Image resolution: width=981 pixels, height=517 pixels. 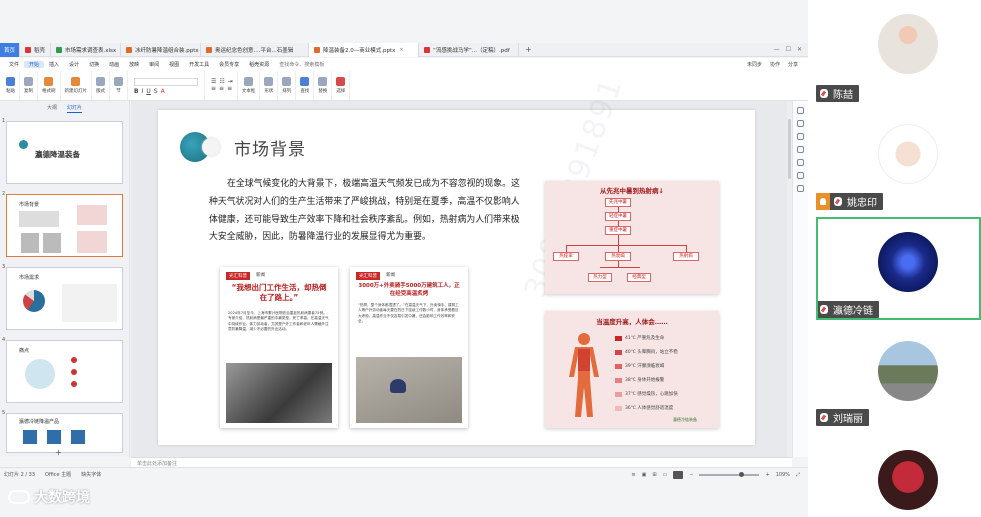 What do you see at coordinates (301, 64) in the screenshot?
I see `command-search: 查找命令、搜索模板` at bounding box center [301, 64].